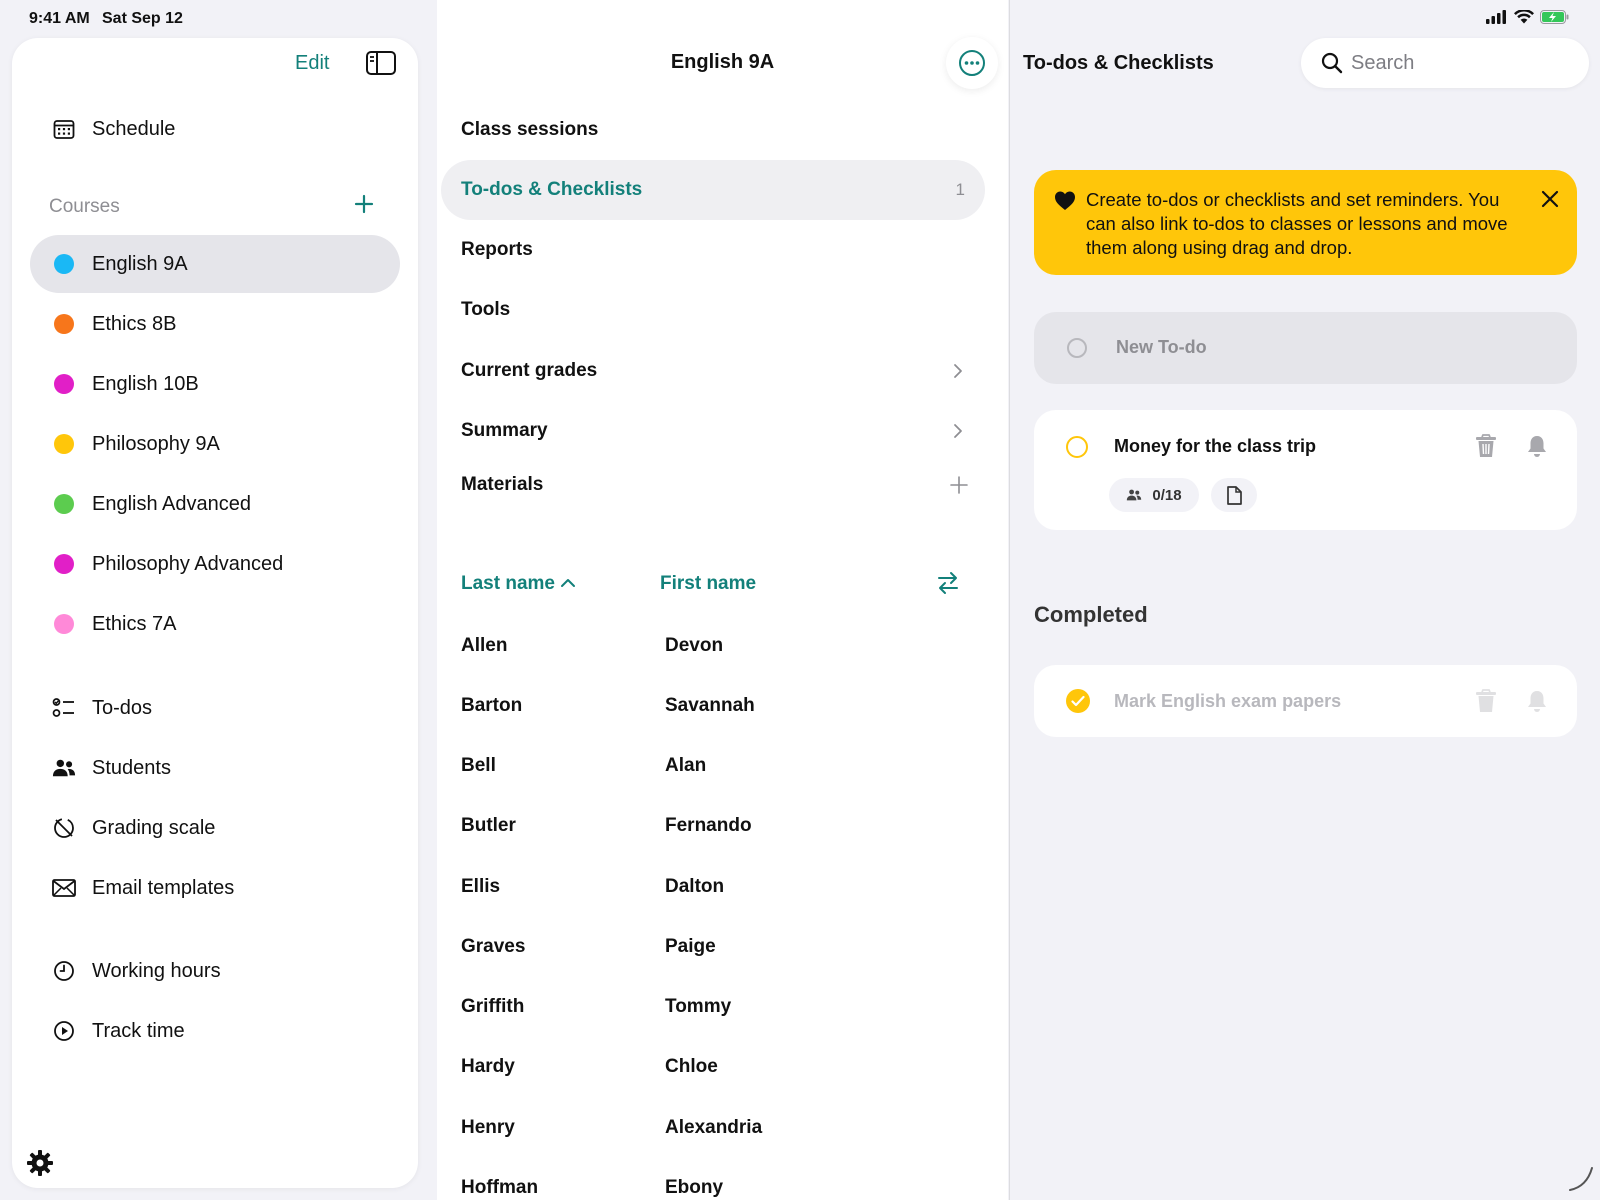  I want to click on heart-icon, so click(1065, 200).